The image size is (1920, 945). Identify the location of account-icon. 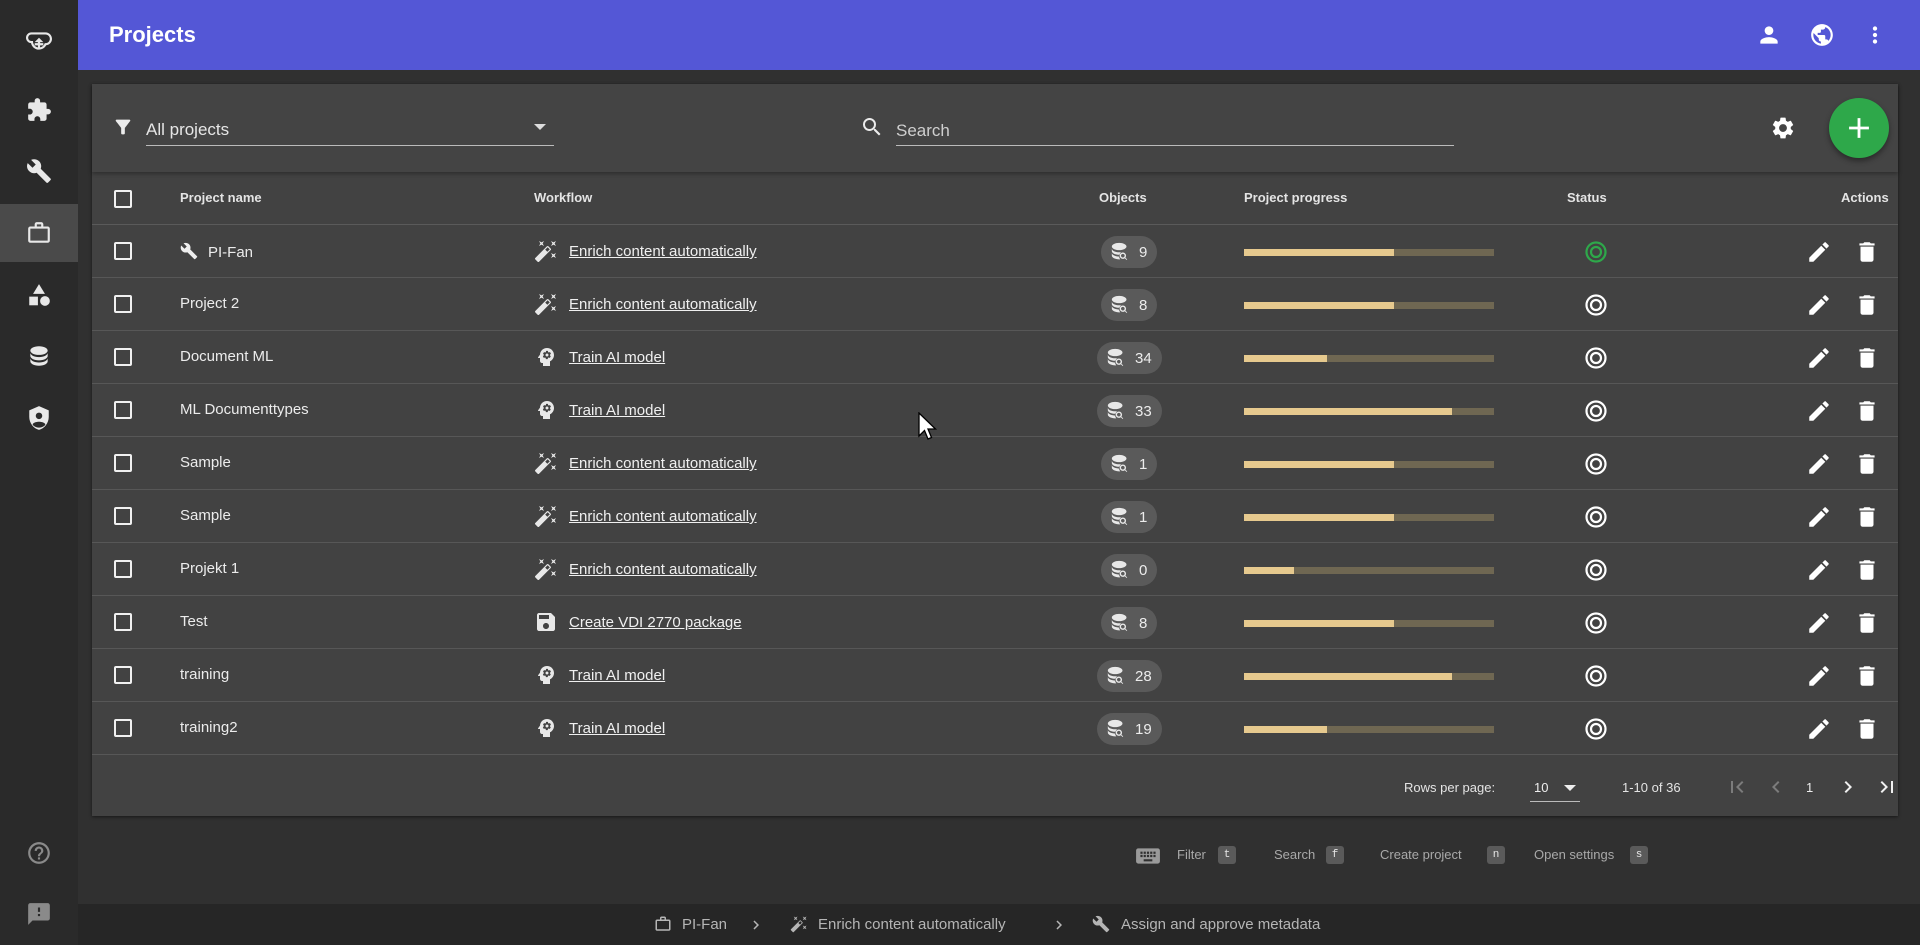
(1769, 35).